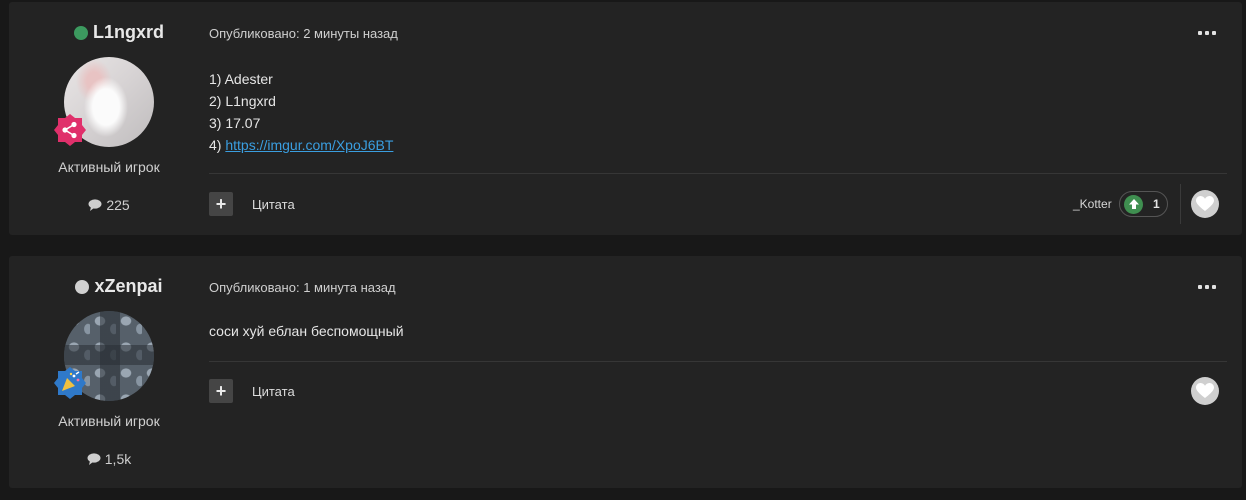 The height and width of the screenshot is (500, 1246). I want to click on author-username: xZenpai, so click(128, 286).